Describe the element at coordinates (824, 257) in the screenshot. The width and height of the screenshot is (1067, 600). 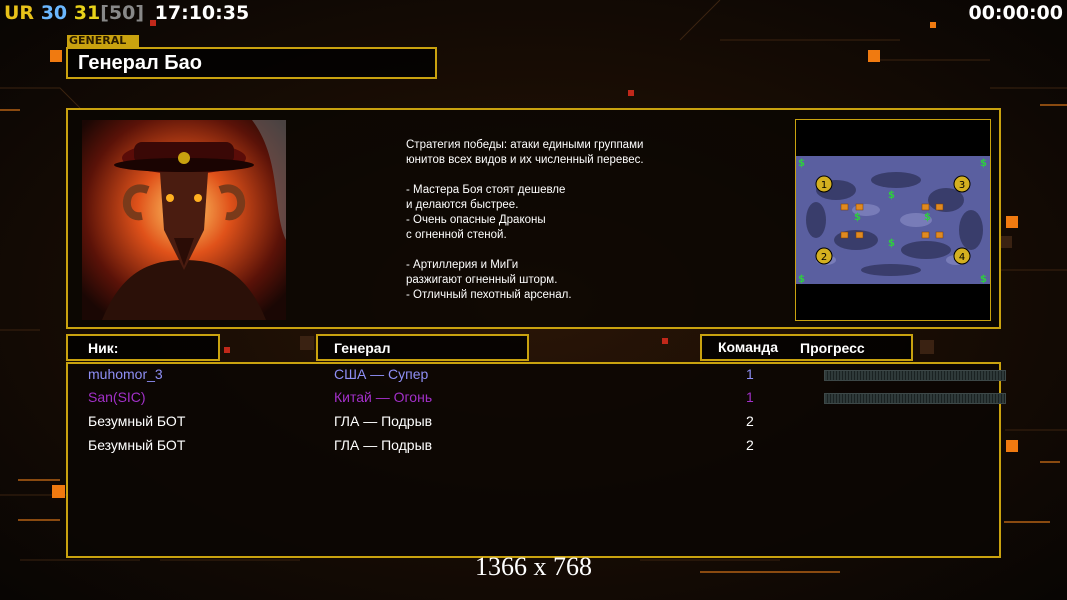
I see `svg-text: 2` at that location.